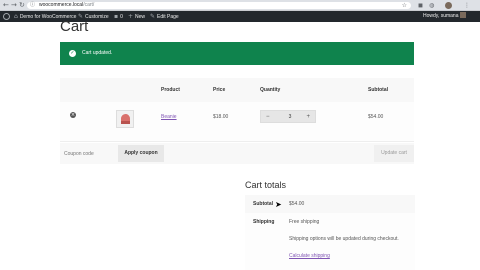 Image resolution: width=480 pixels, height=270 pixels. I want to click on quantity-minus-button: −, so click(268, 117).